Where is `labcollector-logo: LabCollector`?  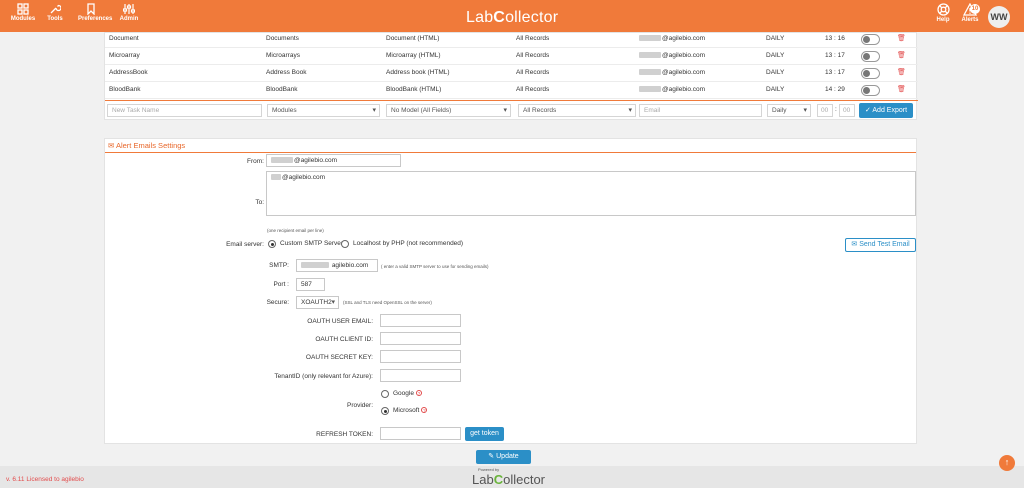 labcollector-logo: LabCollector is located at coordinates (512, 18).